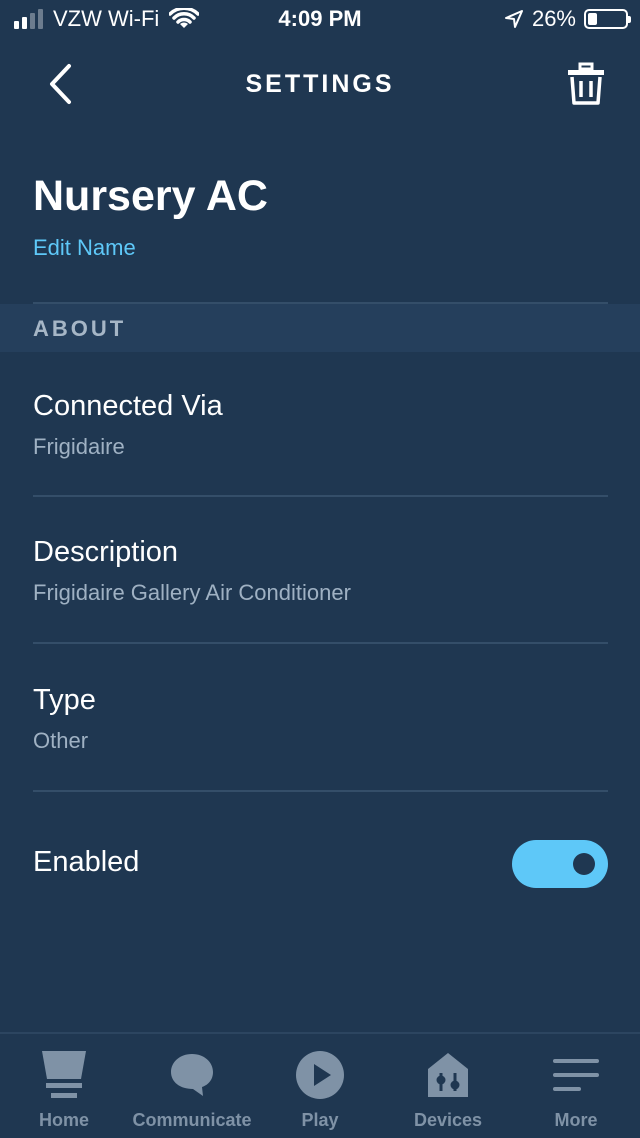 The image size is (640, 1138). I want to click on status-right: 26%, so click(567, 19).